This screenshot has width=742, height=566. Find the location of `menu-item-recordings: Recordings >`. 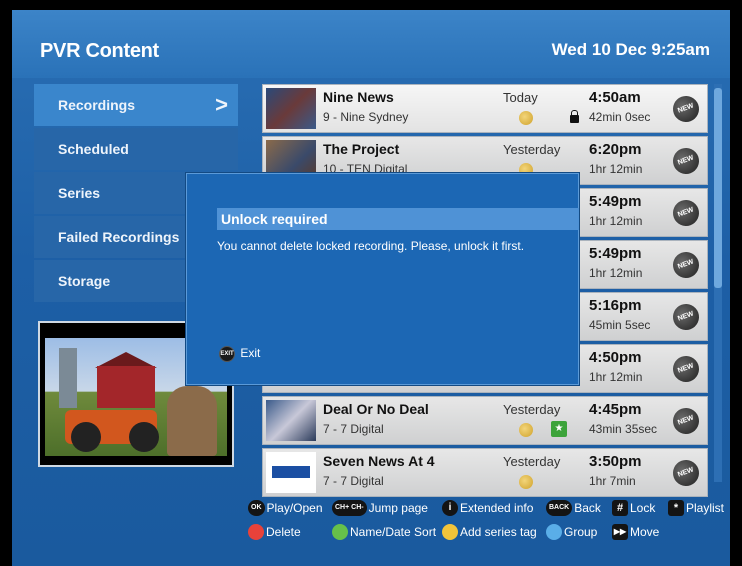

menu-item-recordings: Recordings > is located at coordinates (136, 105).